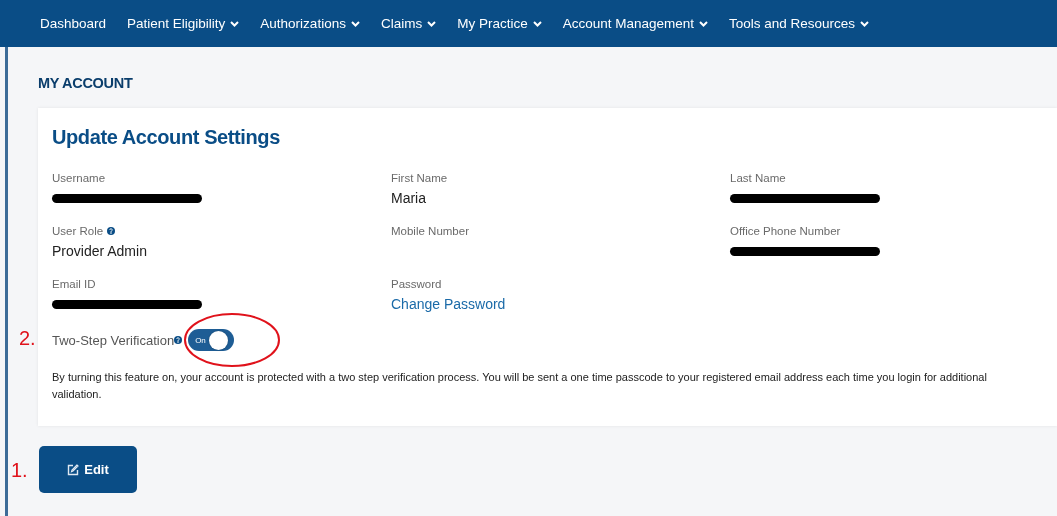 Image resolution: width=1057 pixels, height=516 pixels. What do you see at coordinates (73, 469) in the screenshot?
I see `edit-icon` at bounding box center [73, 469].